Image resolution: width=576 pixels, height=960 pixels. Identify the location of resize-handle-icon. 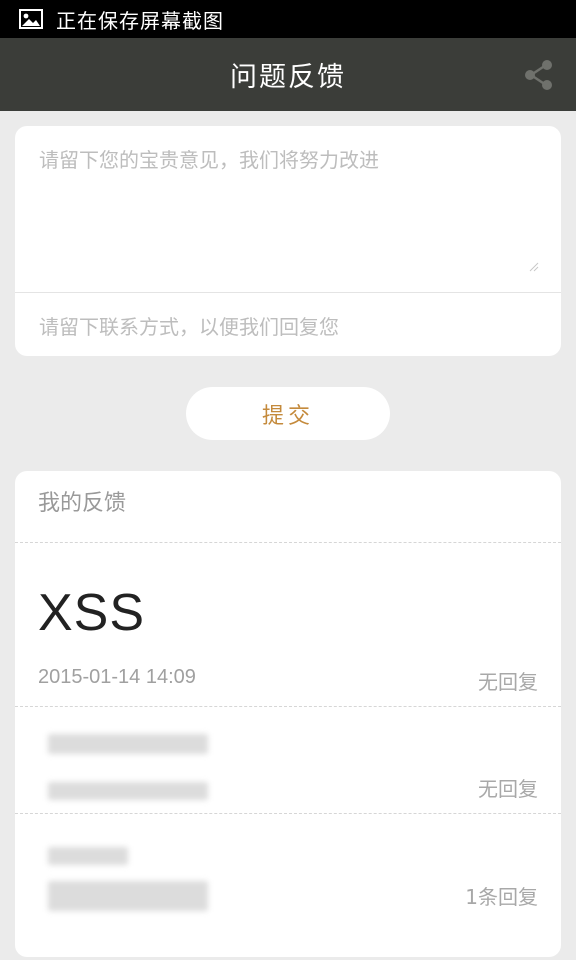
(534, 267).